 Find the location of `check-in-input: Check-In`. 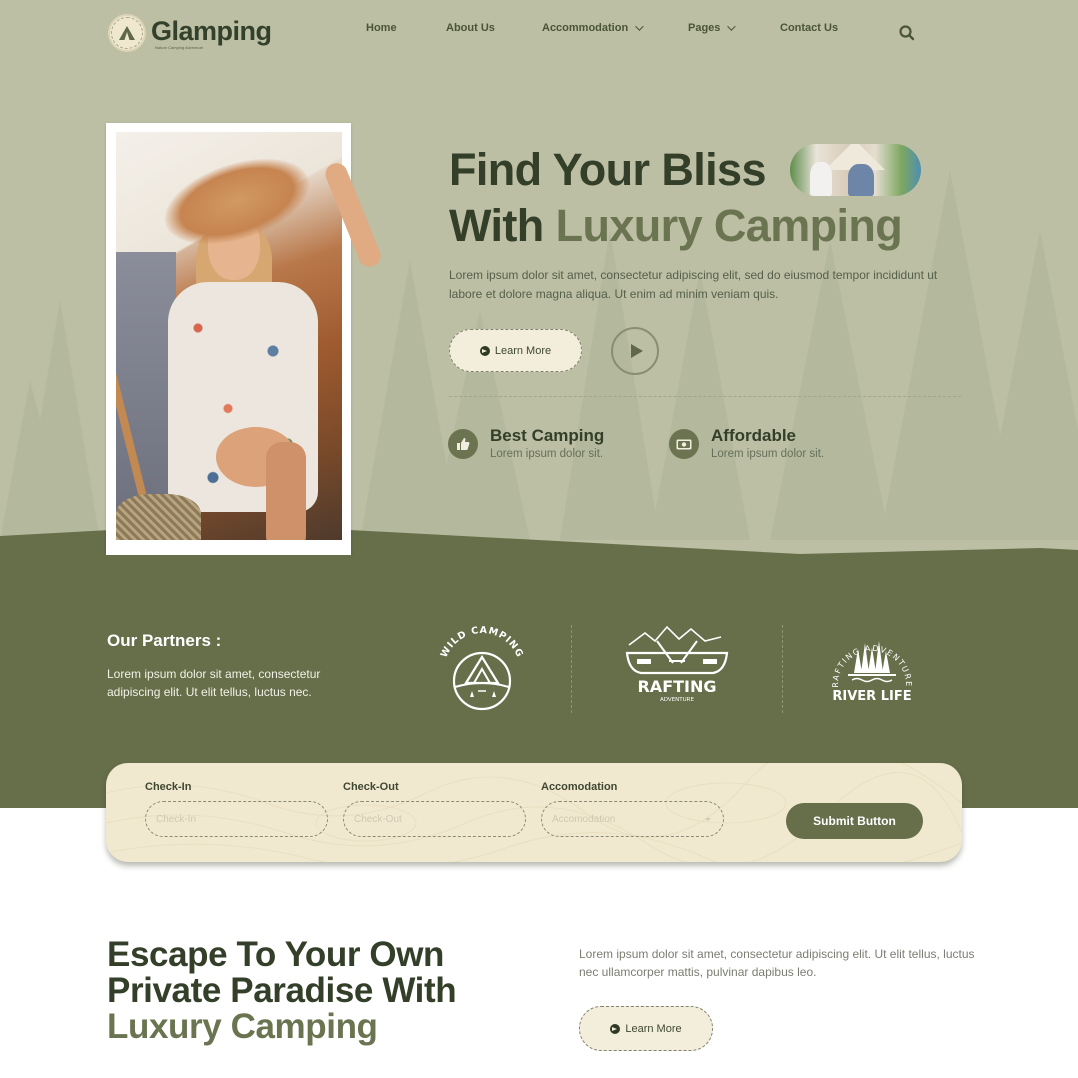

check-in-input: Check-In is located at coordinates (236, 819).